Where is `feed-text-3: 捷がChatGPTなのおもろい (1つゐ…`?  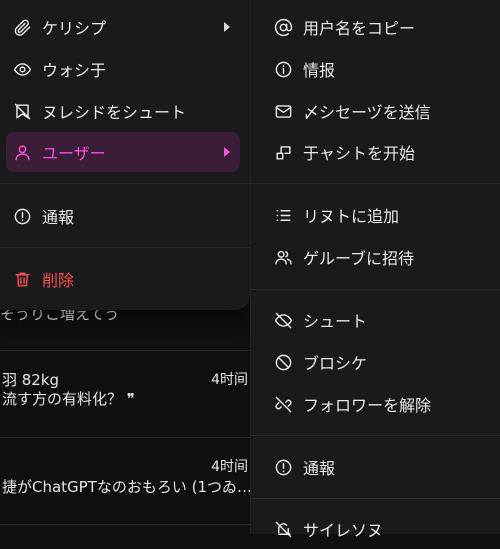
feed-text-3: 捷がChatGPTなのおもろい (1つゐ… is located at coordinates (127, 487).